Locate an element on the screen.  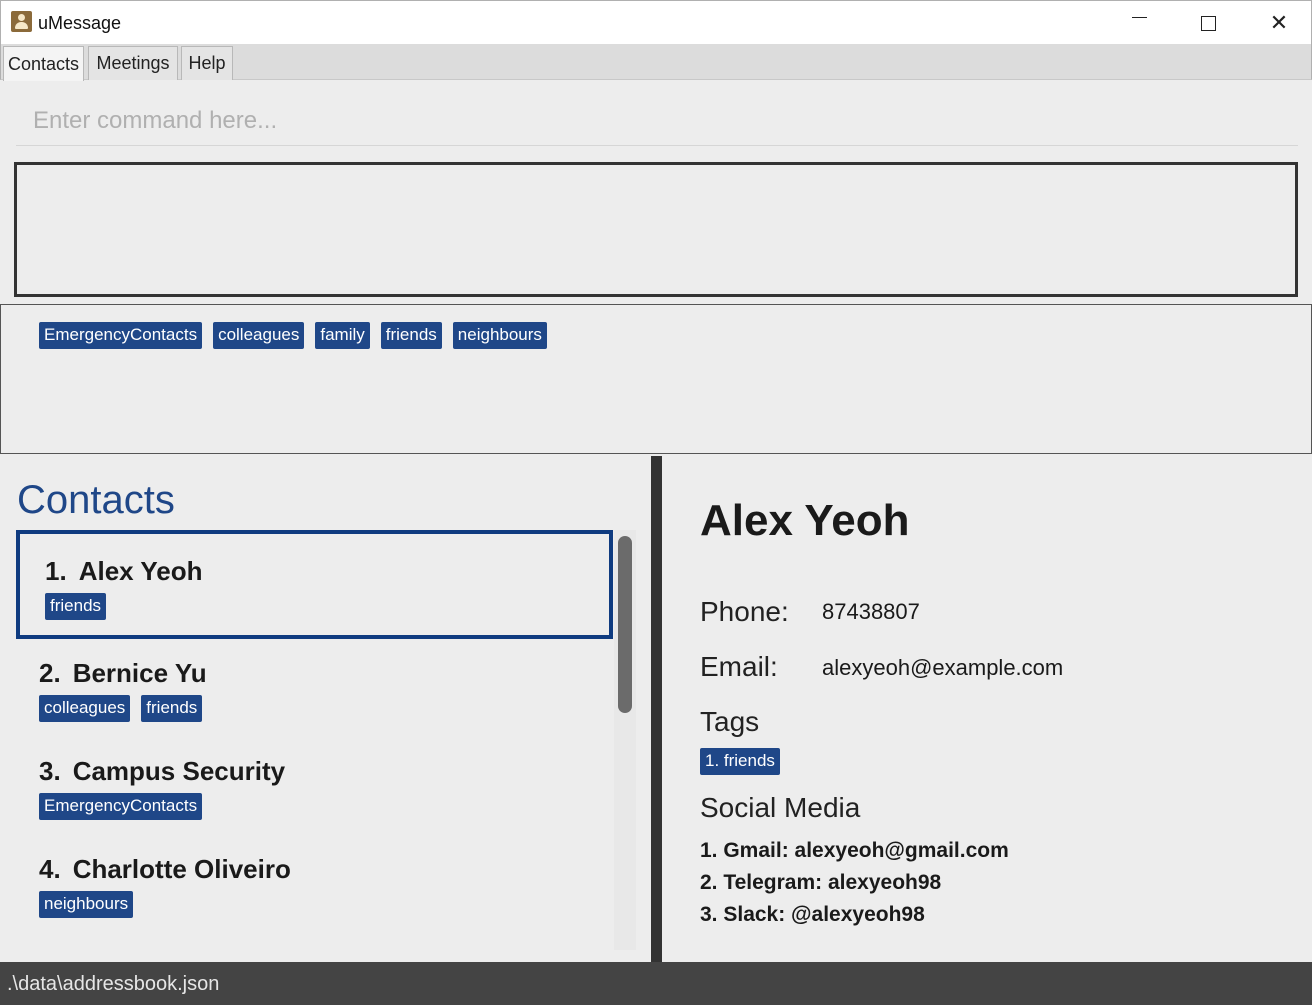
contacts-heading: Contacts is located at coordinates (96, 500).